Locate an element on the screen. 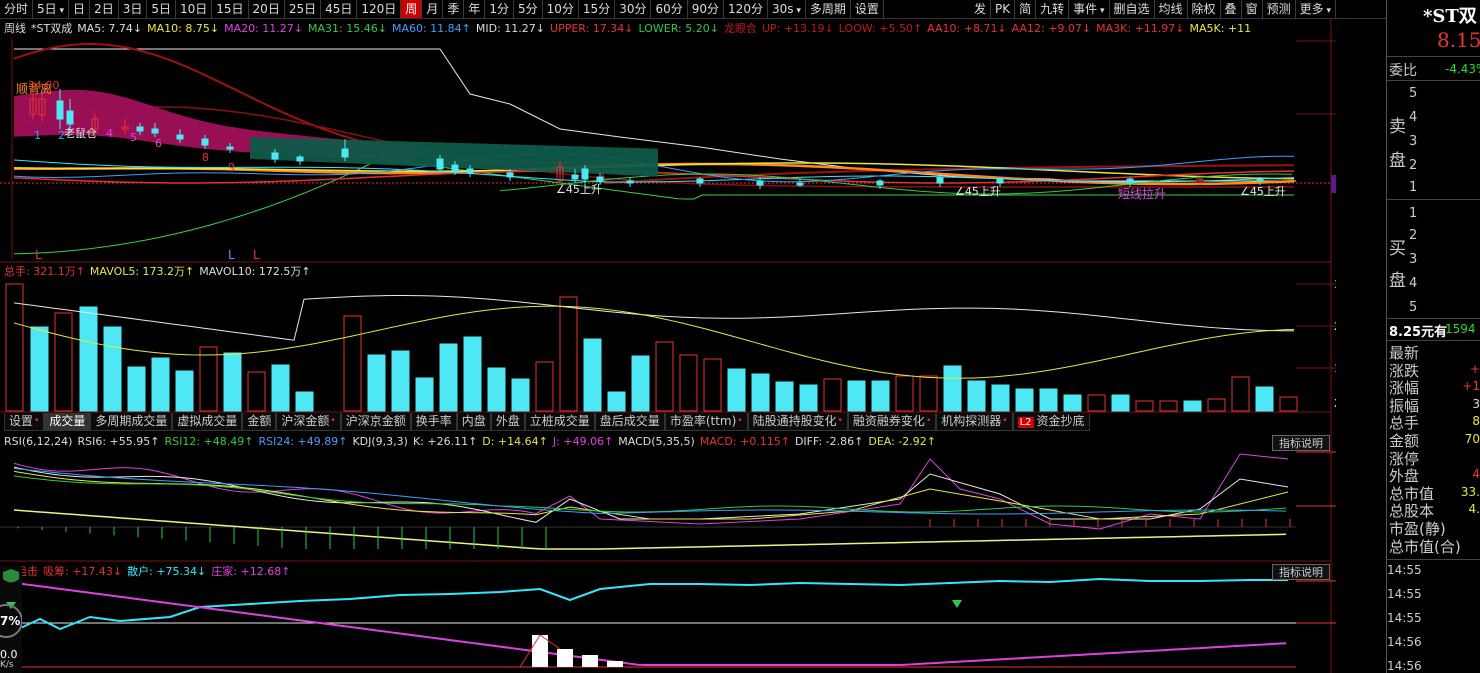 The height and width of the screenshot is (673, 1480). indicator-help-button: 指标说明 is located at coordinates (1301, 443).